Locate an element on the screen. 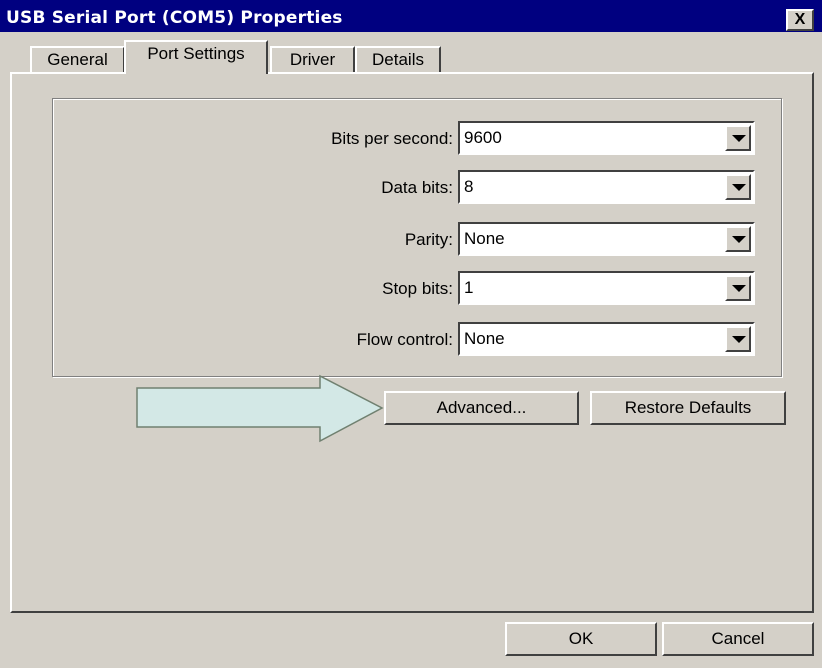 This screenshot has width=822, height=668. annotation-arrow-icon is located at coordinates (260, 408).